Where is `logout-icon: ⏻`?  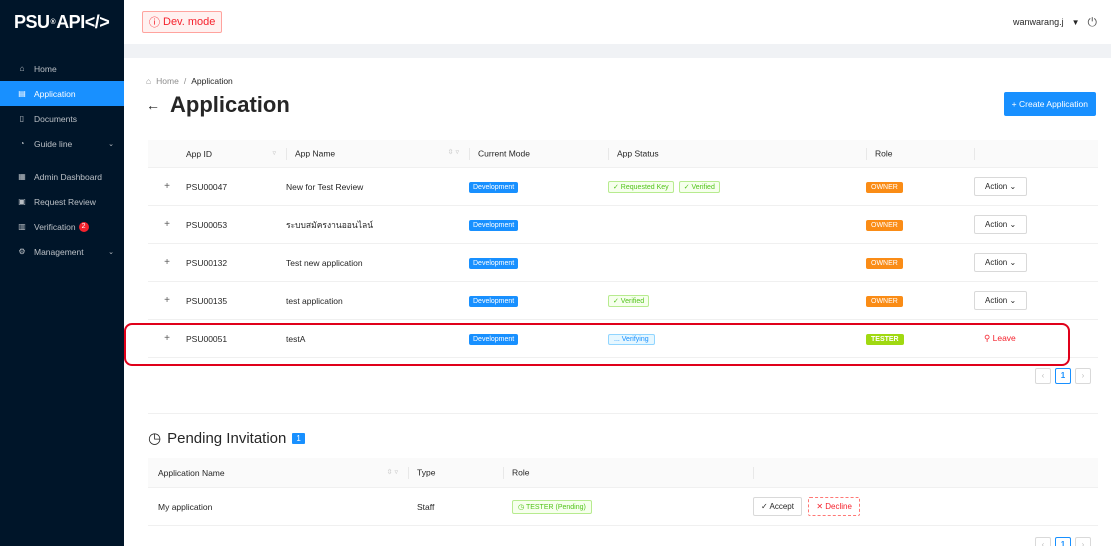 logout-icon: ⏻ is located at coordinates (1093, 22).